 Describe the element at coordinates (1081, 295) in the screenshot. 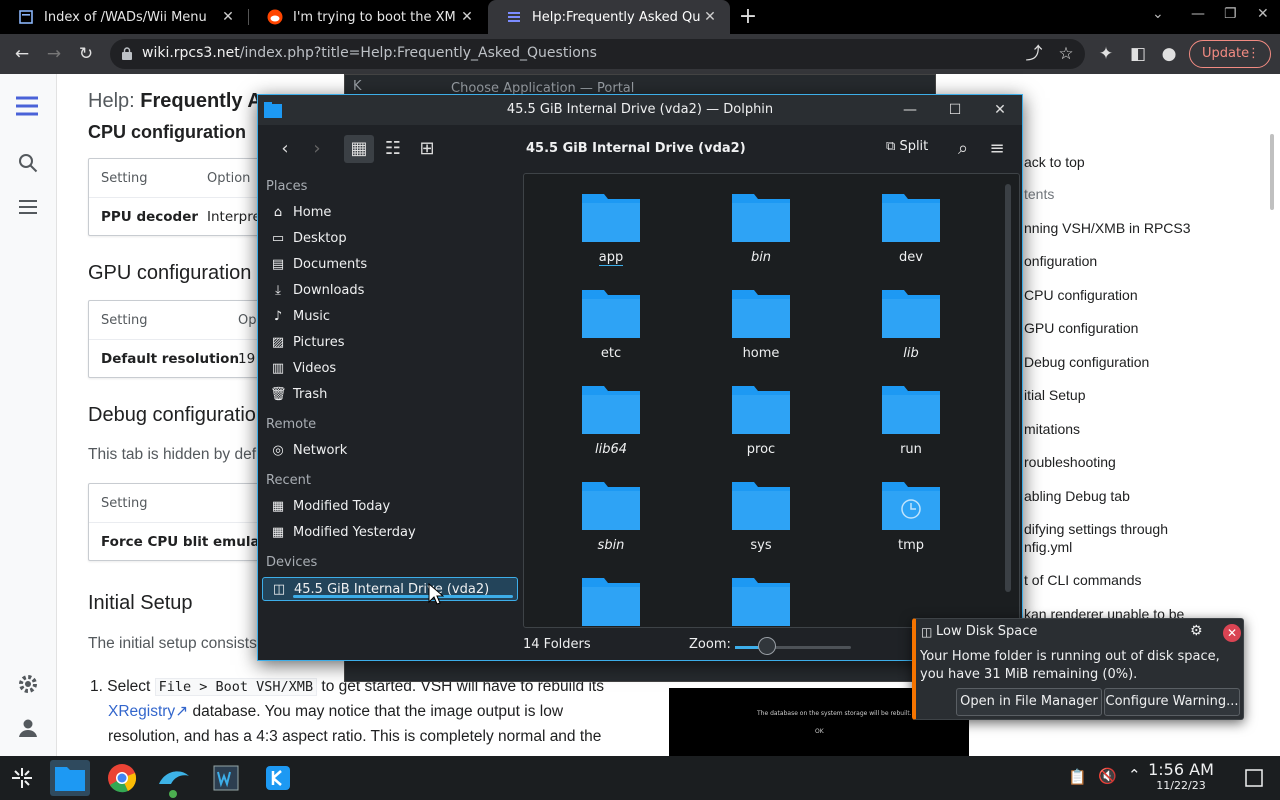

I see `toc-item: CPU configuration` at that location.